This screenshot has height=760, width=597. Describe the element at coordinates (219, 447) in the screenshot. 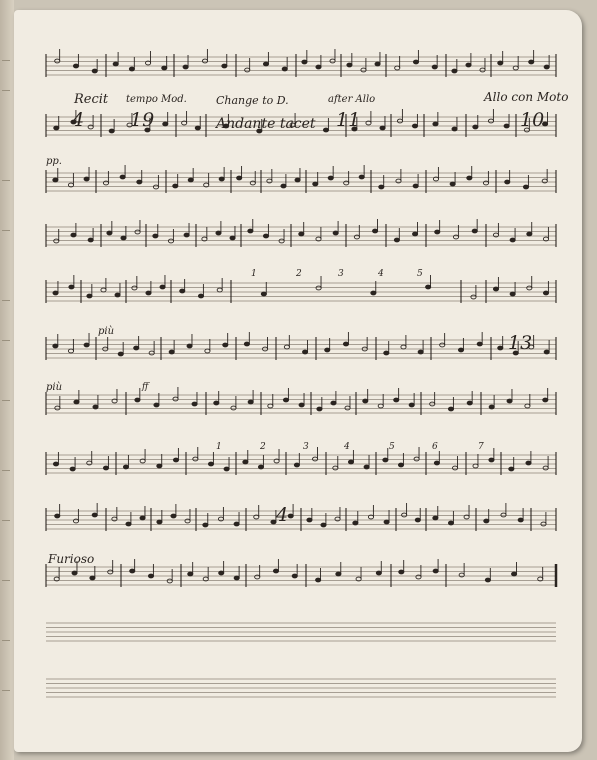

I see `count-d1: 1` at that location.